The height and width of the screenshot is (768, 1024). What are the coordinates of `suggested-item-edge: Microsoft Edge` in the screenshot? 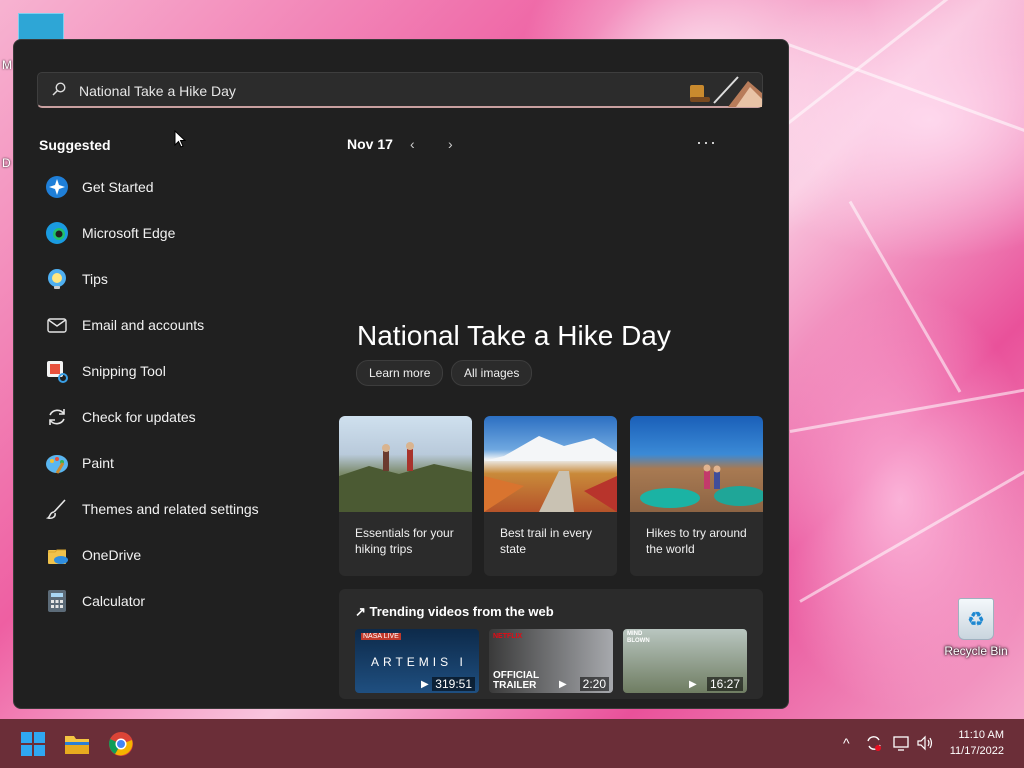 It's located at (184, 233).